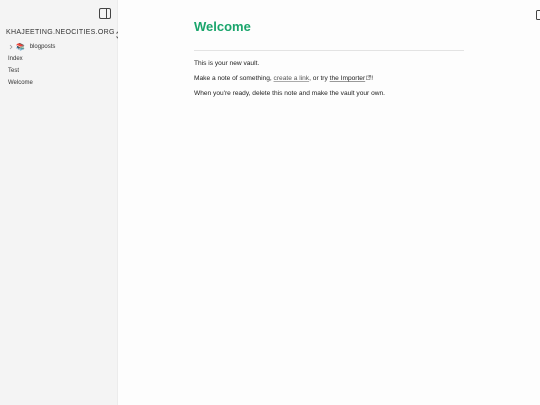 The image size is (540, 405). Describe the element at coordinates (15, 59) in the screenshot. I see `file-label: Index` at that location.